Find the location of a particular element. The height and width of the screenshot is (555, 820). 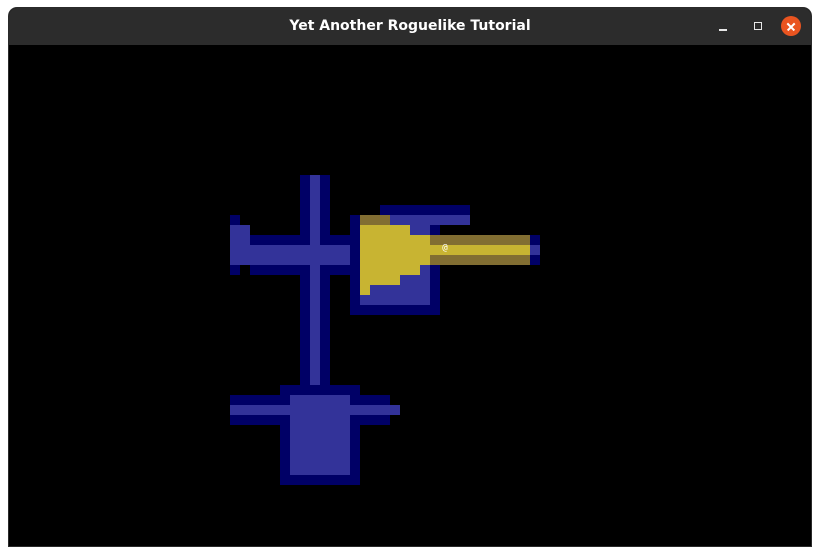

close-icon is located at coordinates (791, 26).